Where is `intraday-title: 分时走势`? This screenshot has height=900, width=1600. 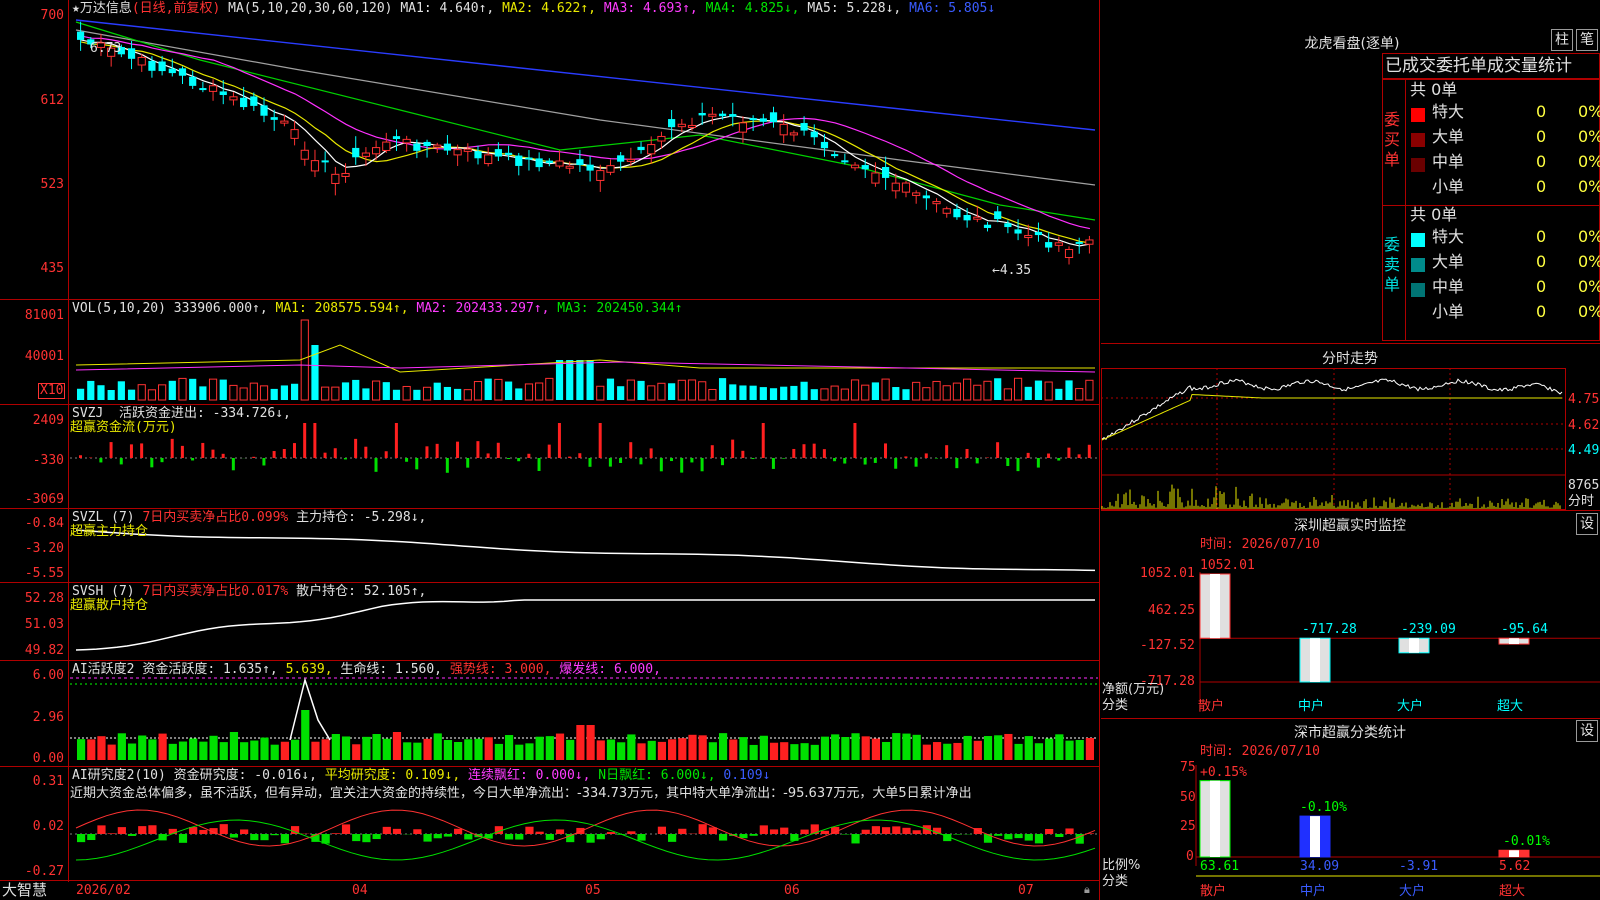
intraday-title: 分时走势 is located at coordinates (1350, 359).